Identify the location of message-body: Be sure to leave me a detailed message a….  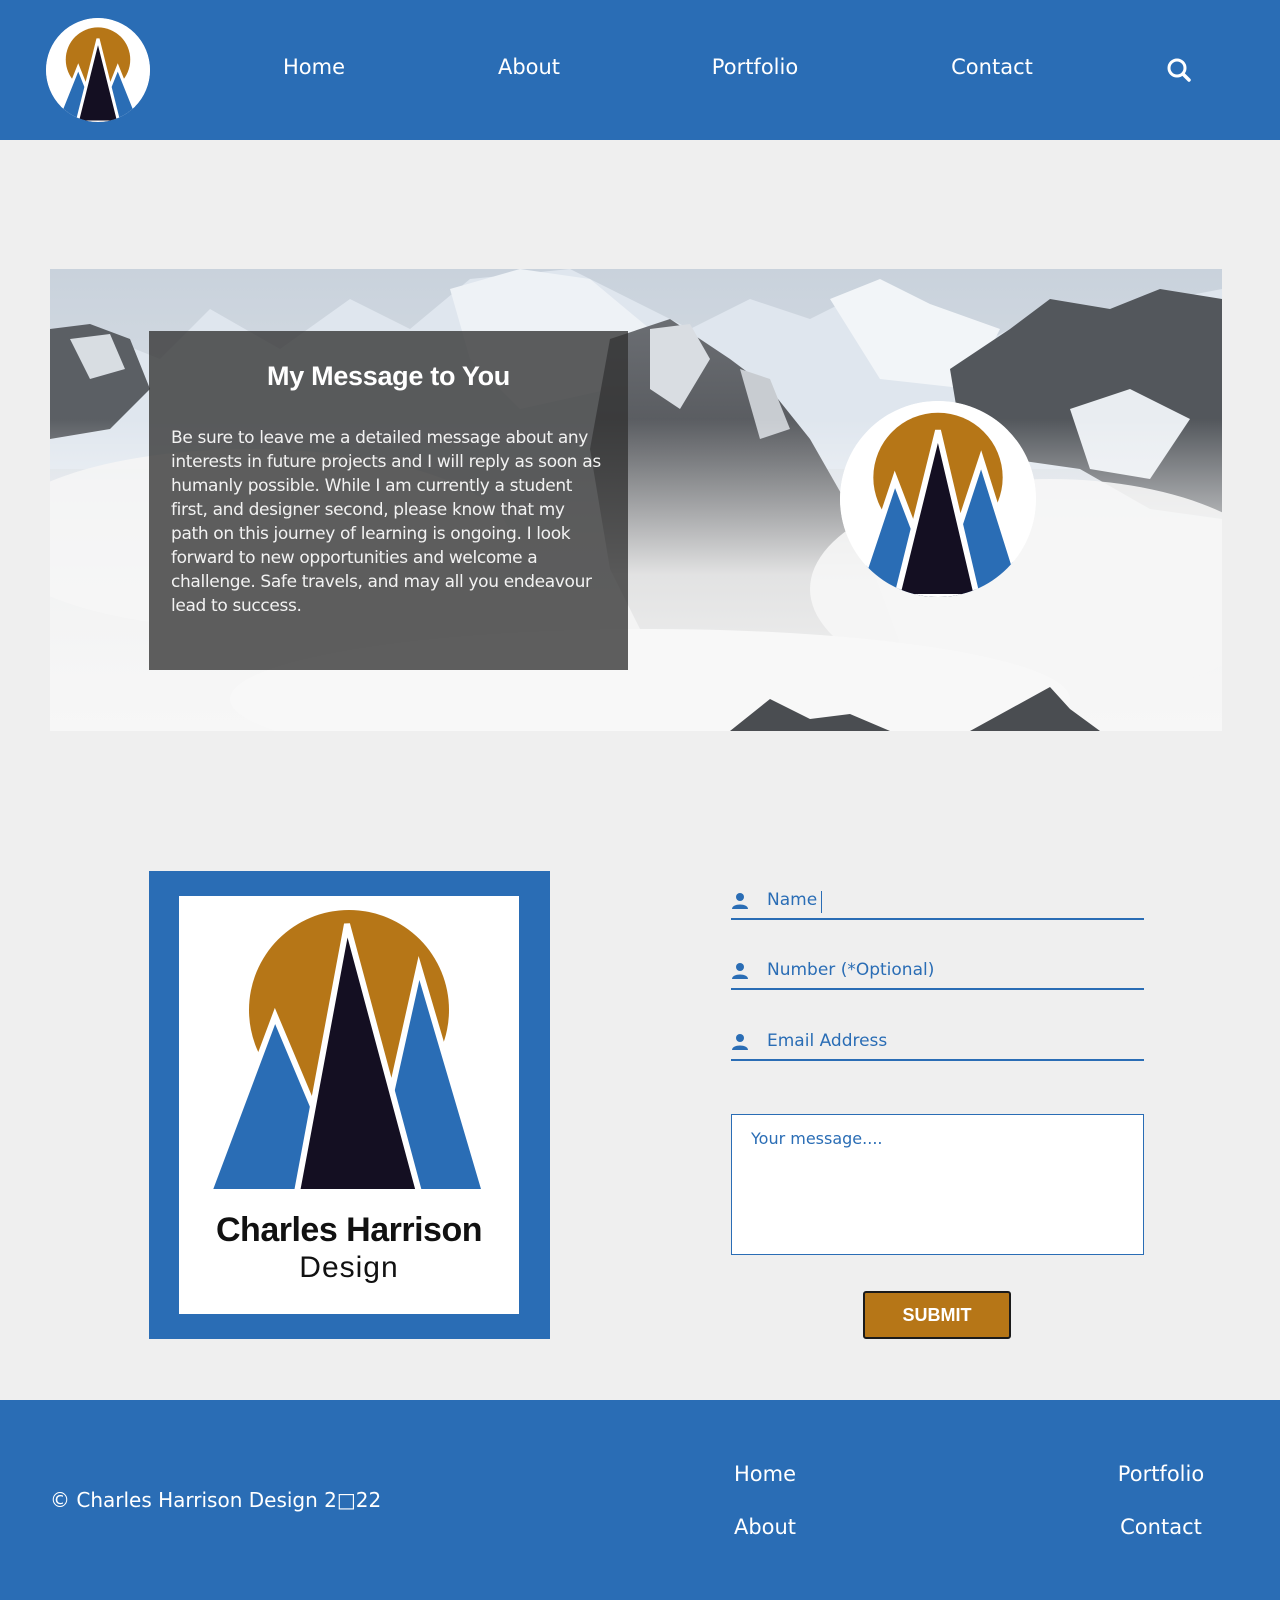
(386, 522).